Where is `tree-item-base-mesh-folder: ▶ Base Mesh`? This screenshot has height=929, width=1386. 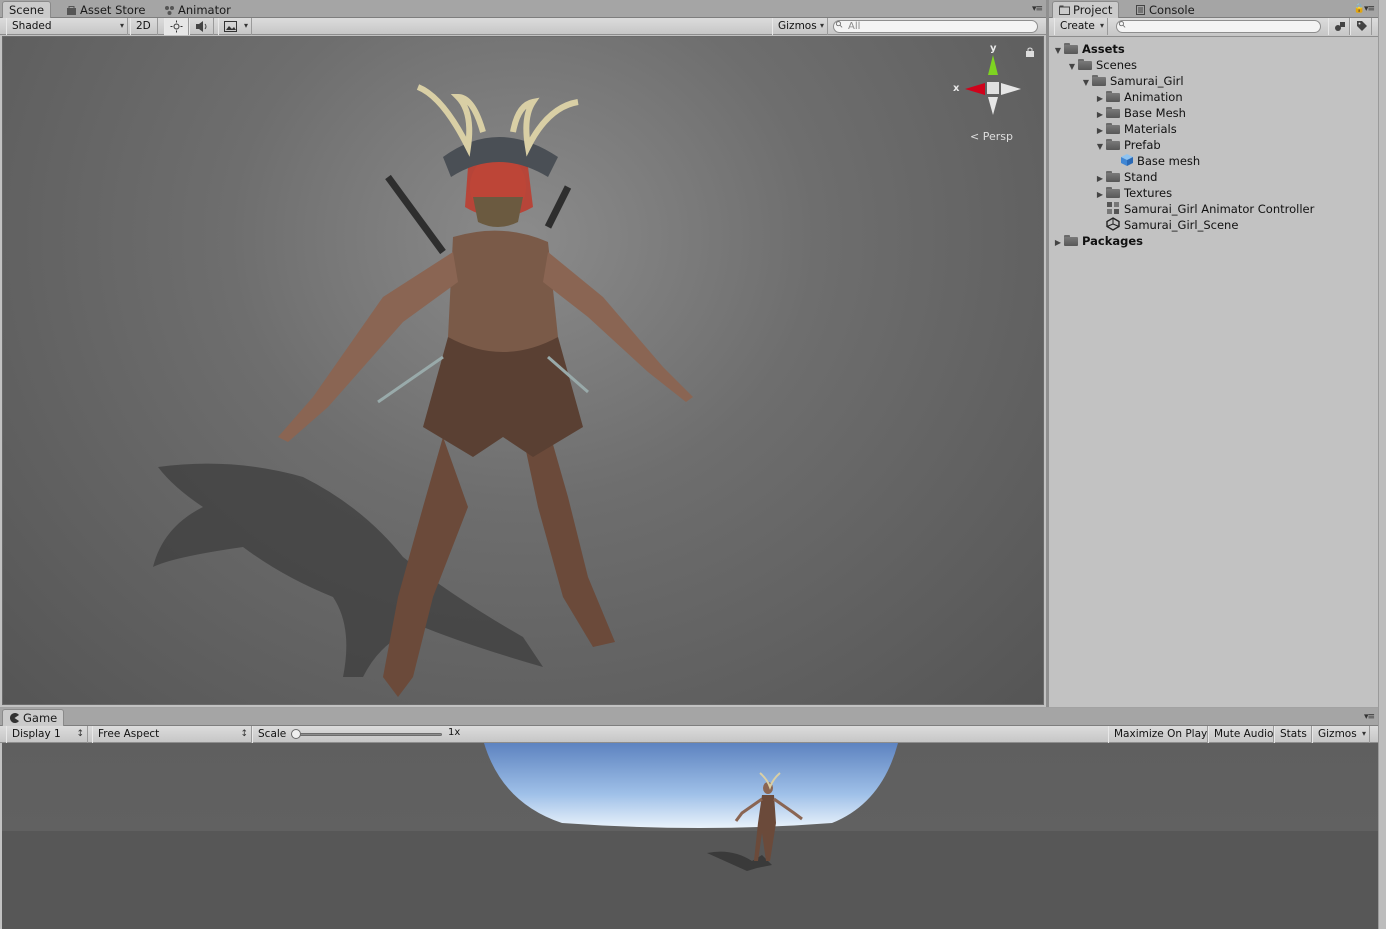
tree-item-base-mesh-folder: ▶ Base Mesh is located at coordinates (1140, 113).